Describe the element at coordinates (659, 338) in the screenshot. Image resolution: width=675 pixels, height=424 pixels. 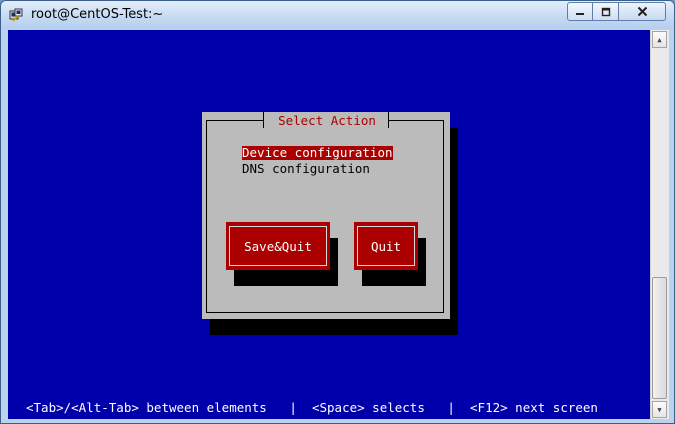
I see `scroll-thumb` at that location.